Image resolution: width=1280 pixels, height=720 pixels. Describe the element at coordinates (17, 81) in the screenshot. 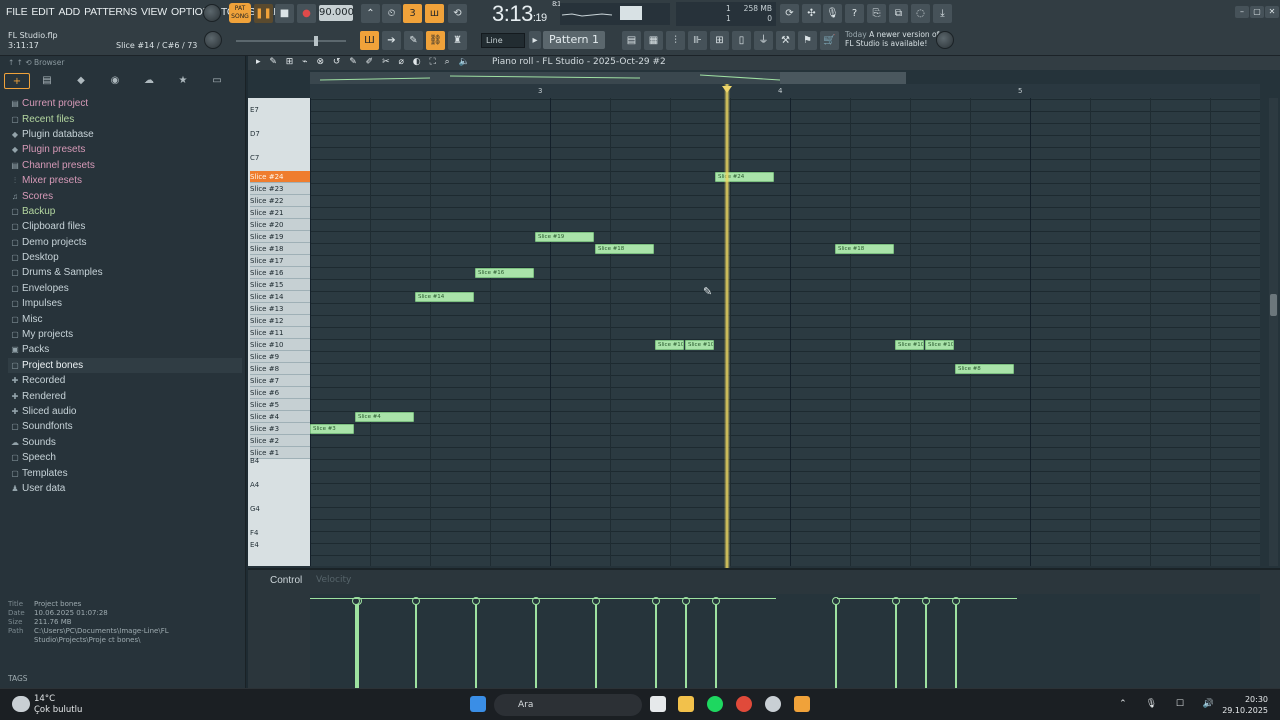

I see `browser-all-tab: +` at that location.